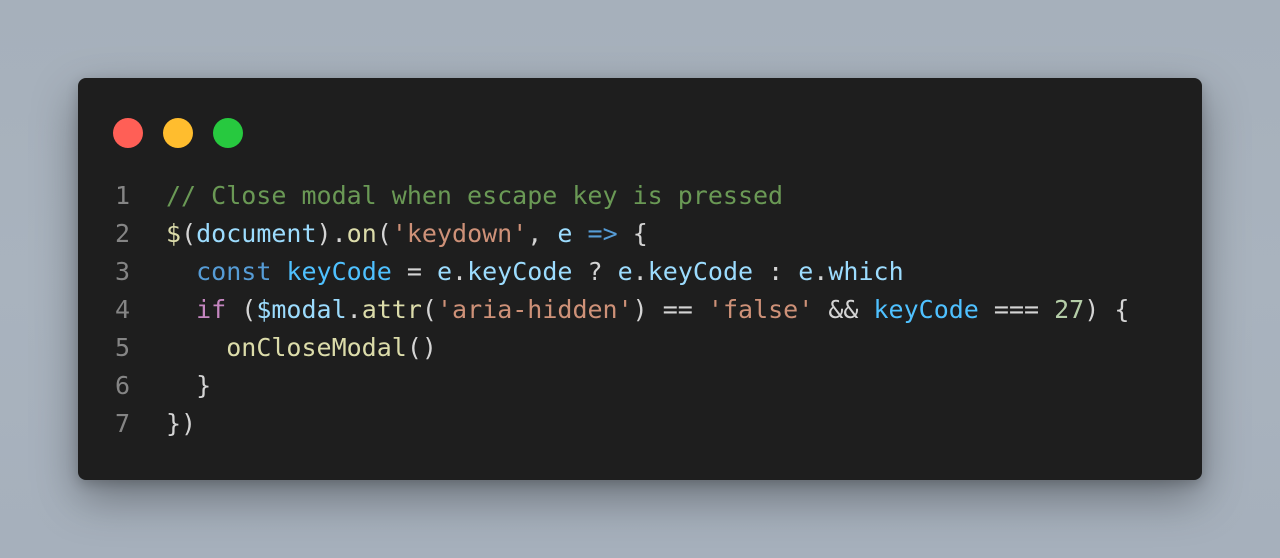 The image size is (1280, 558). Describe the element at coordinates (760, 309) in the screenshot. I see `code-token: 'false'` at that location.